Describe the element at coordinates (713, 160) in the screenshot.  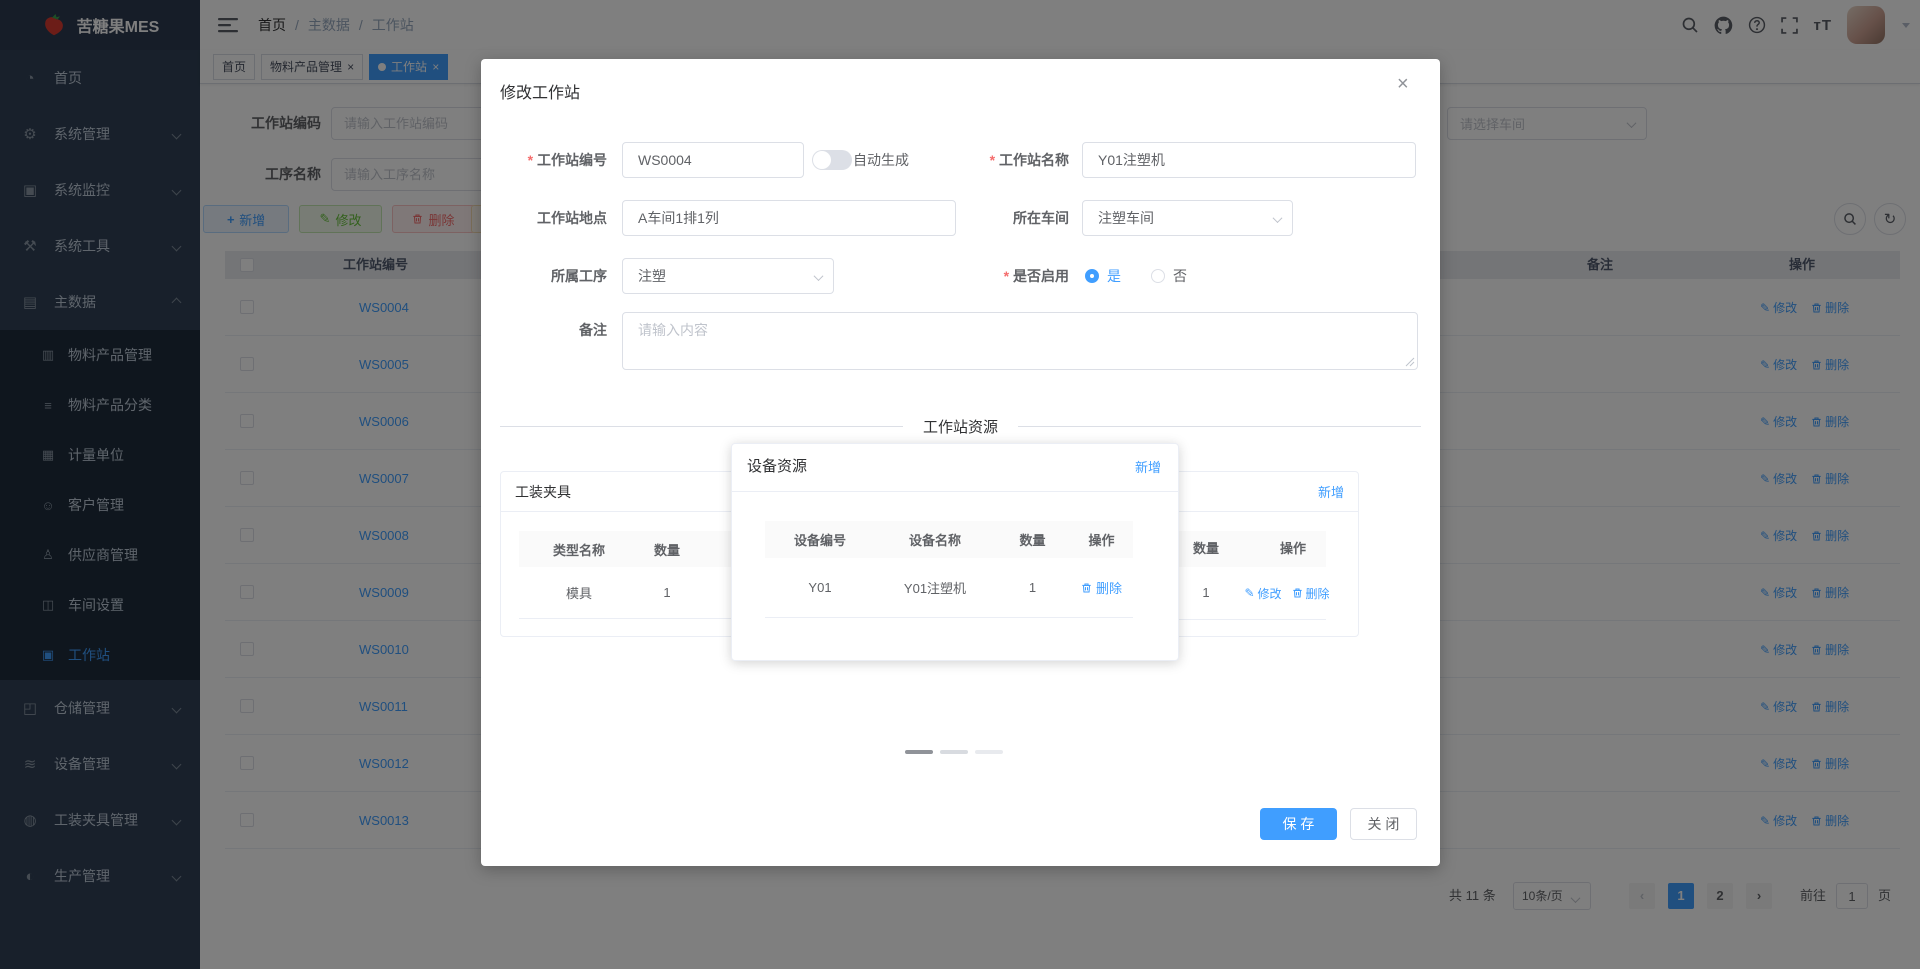
I see `code-input` at that location.